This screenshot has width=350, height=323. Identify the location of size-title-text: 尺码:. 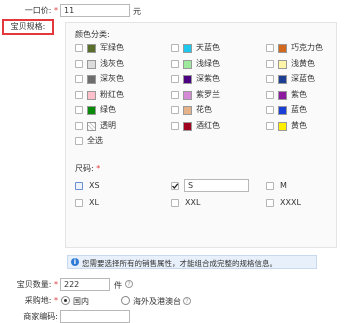
(84, 168).